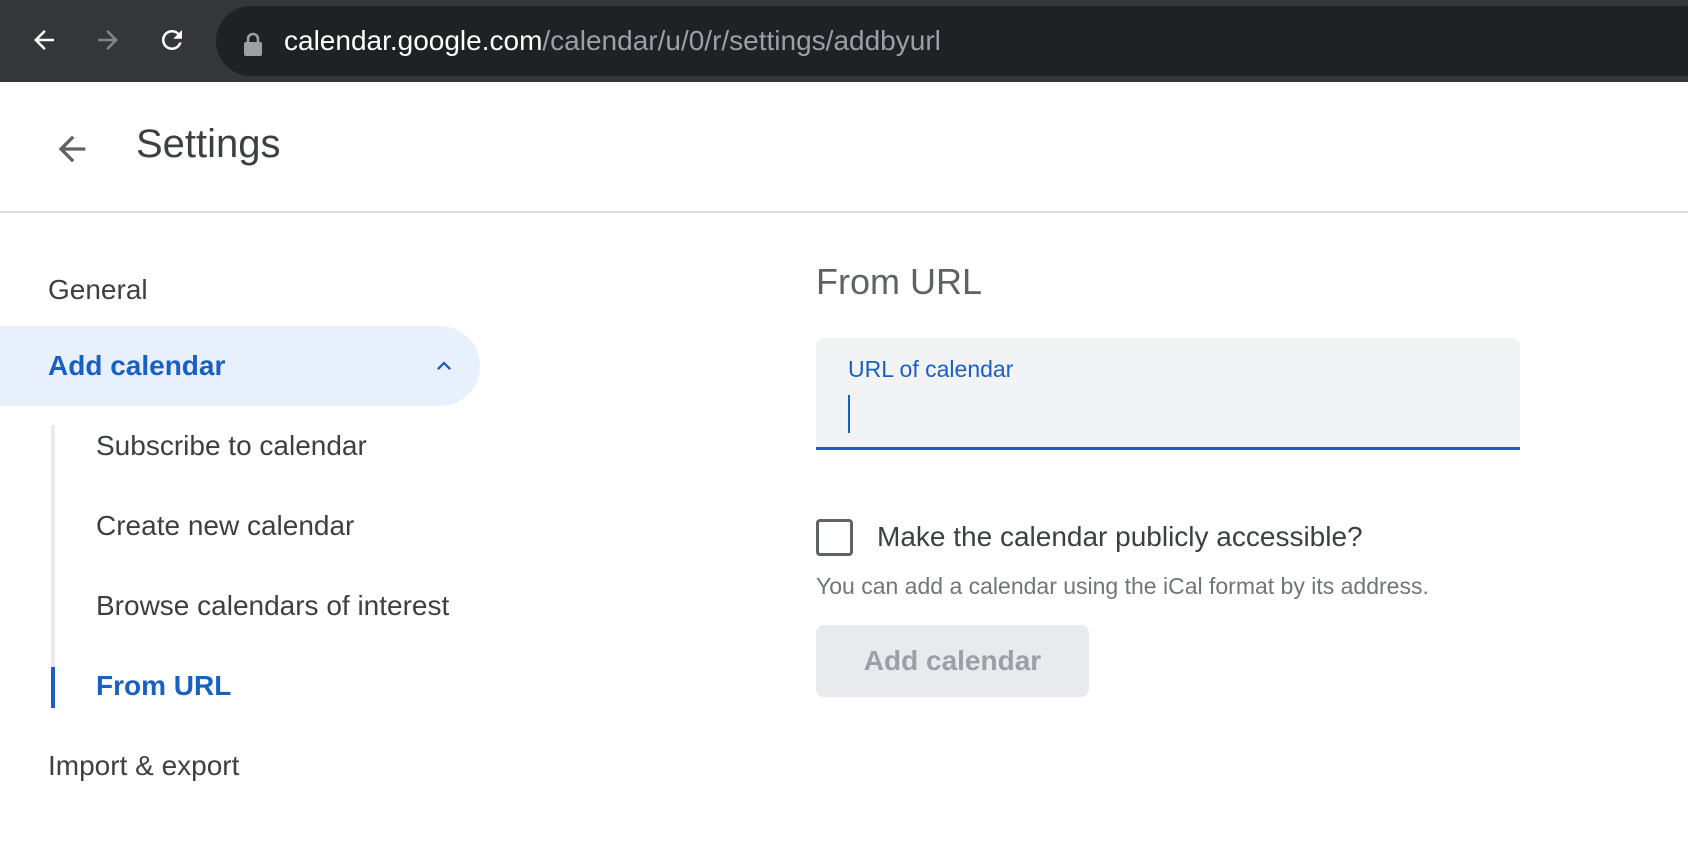 The image size is (1688, 850). I want to click on public-checkbox, so click(834, 537).